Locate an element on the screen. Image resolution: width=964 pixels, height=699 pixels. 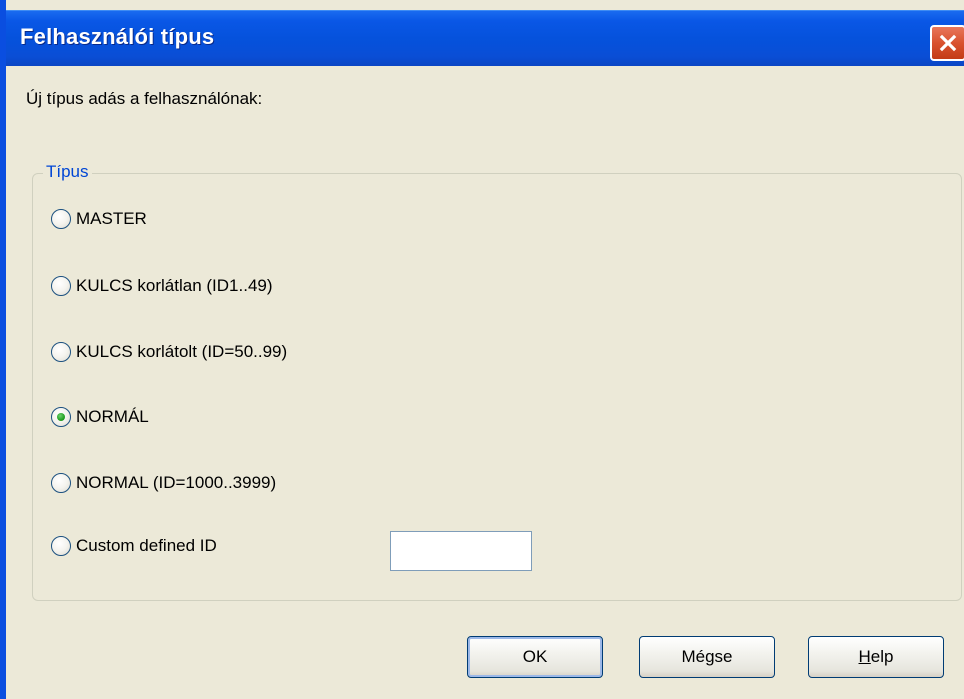
radio-label: MASTER is located at coordinates (111, 218).